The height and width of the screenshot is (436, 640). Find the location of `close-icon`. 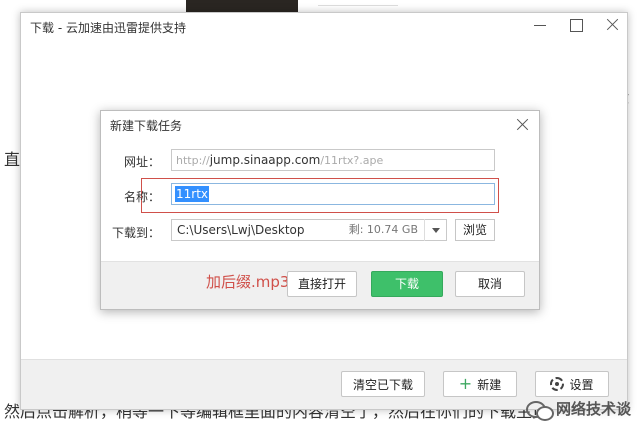

close-icon is located at coordinates (612, 25).